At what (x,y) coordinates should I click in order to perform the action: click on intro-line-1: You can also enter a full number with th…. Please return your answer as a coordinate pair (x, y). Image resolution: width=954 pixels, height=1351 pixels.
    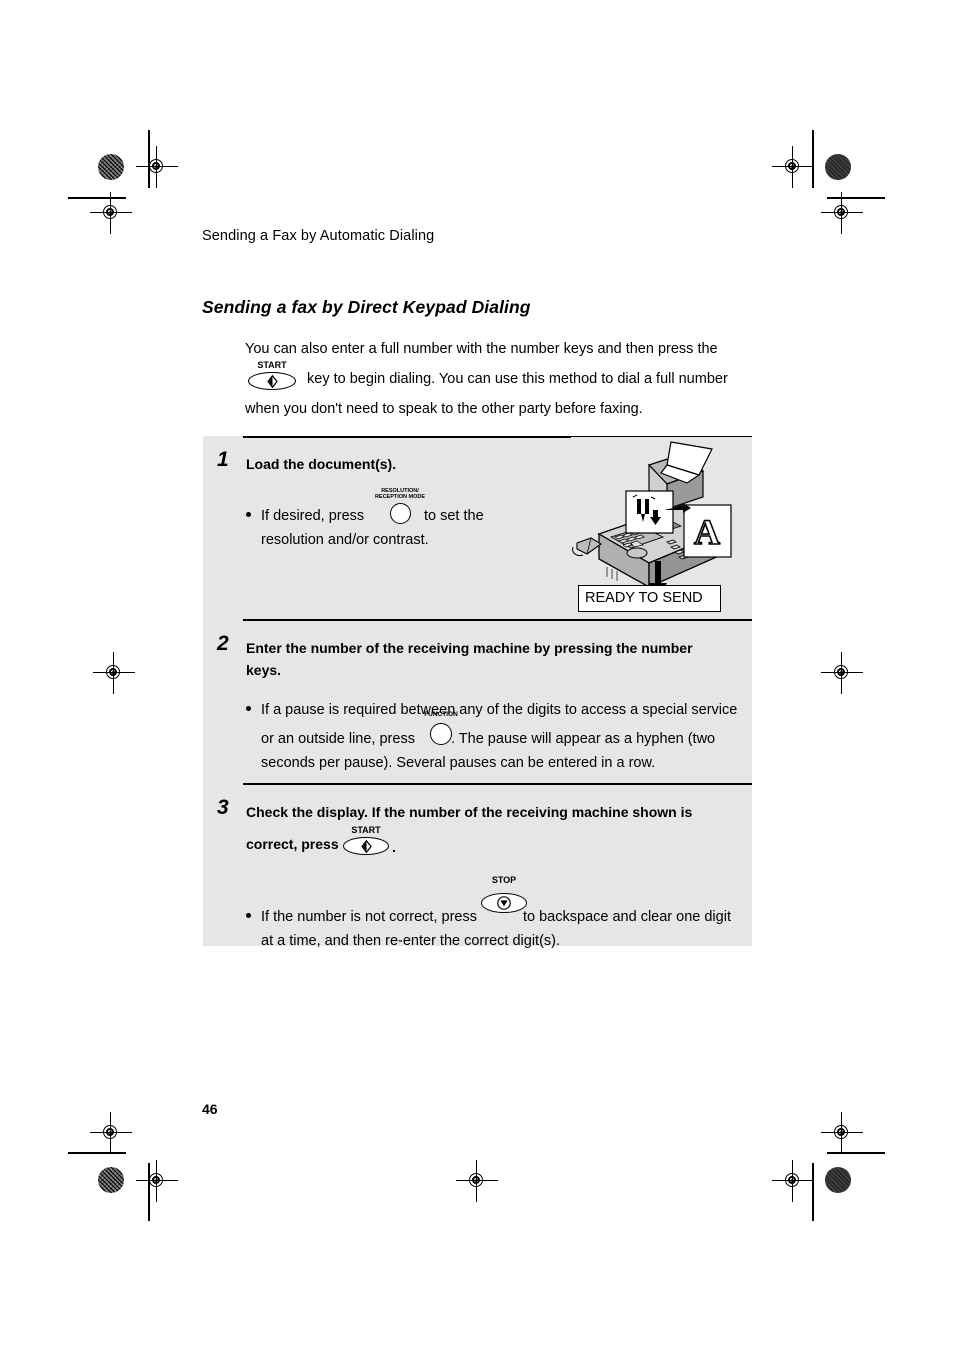
    Looking at the image, I should click on (481, 349).